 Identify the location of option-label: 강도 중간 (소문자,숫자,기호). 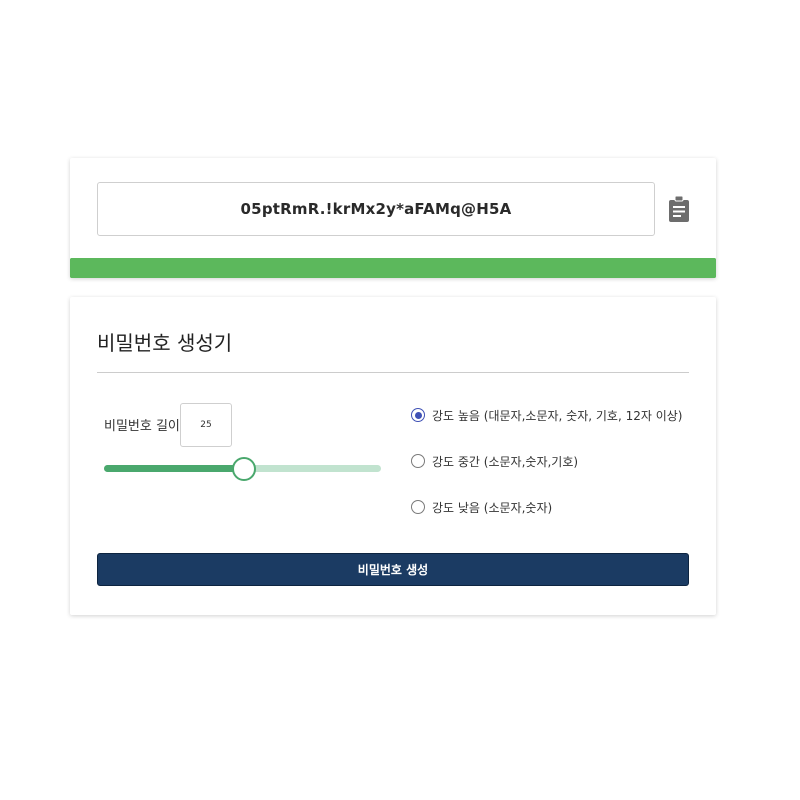
(505, 461).